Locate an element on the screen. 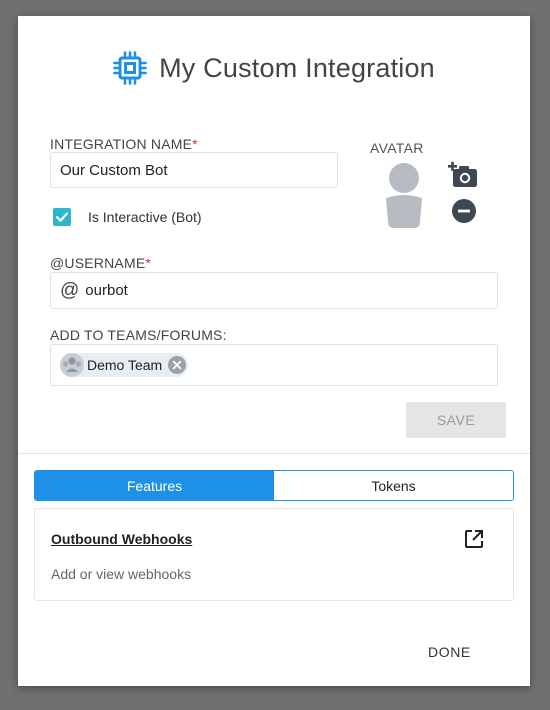 The height and width of the screenshot is (710, 550). integration-name-label: INTEGRATION NAME* is located at coordinates (124, 144).